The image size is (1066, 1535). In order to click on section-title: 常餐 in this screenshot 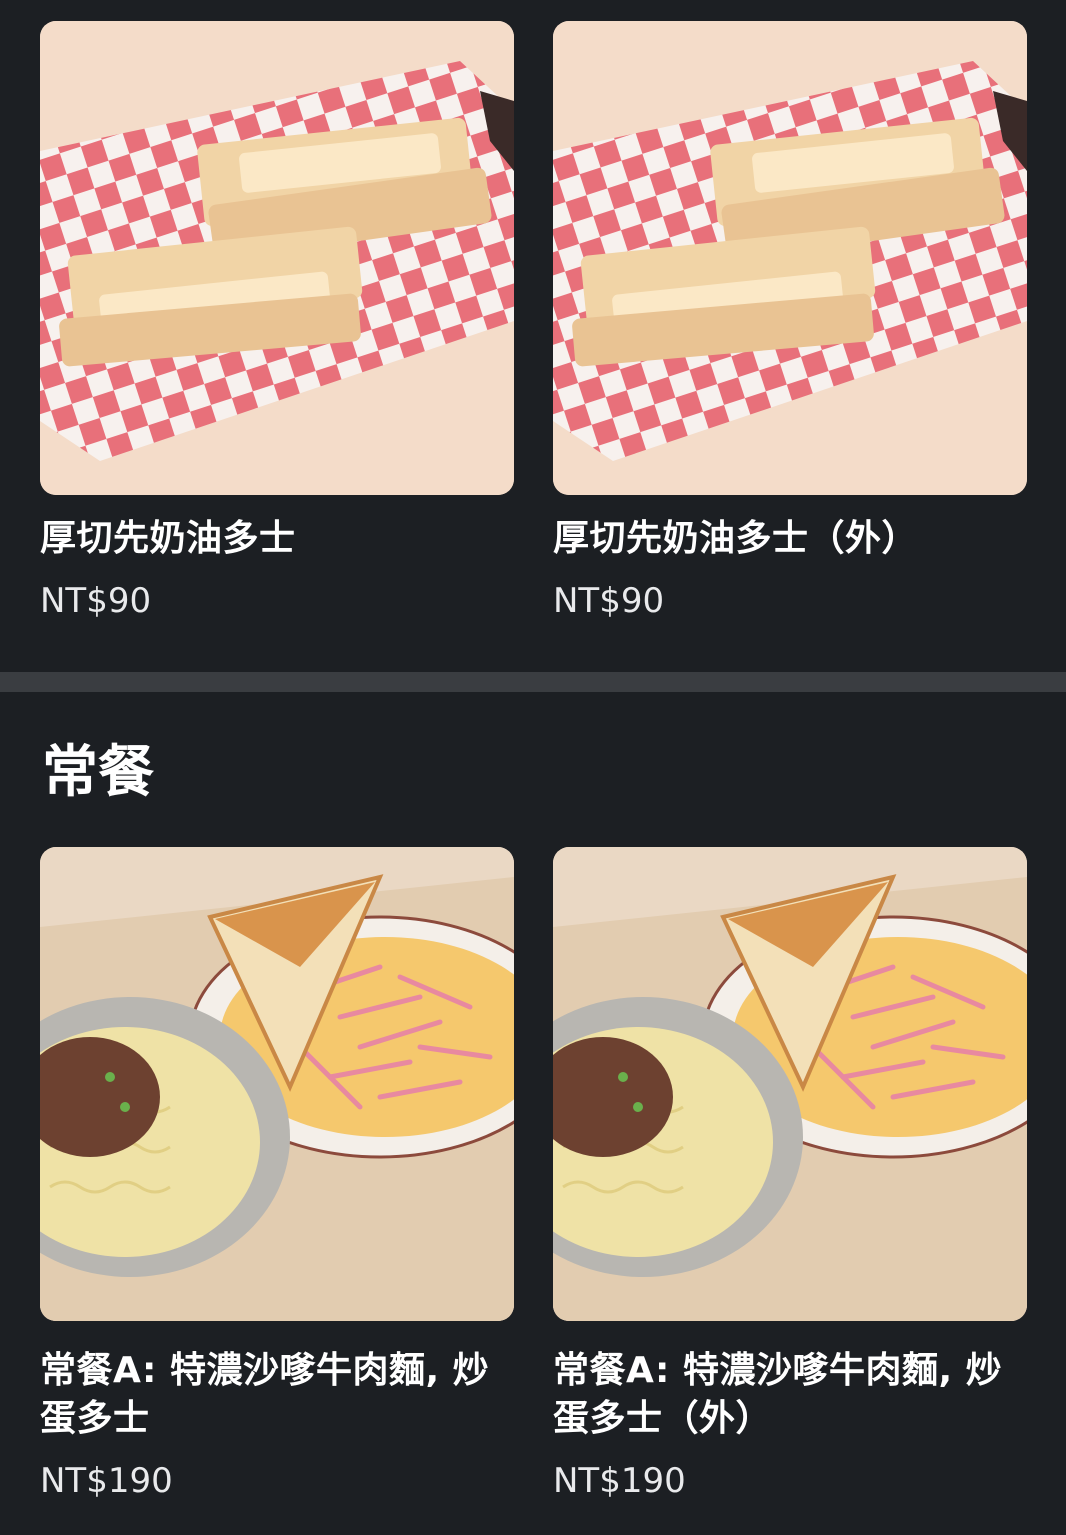, I will do `click(98, 772)`.